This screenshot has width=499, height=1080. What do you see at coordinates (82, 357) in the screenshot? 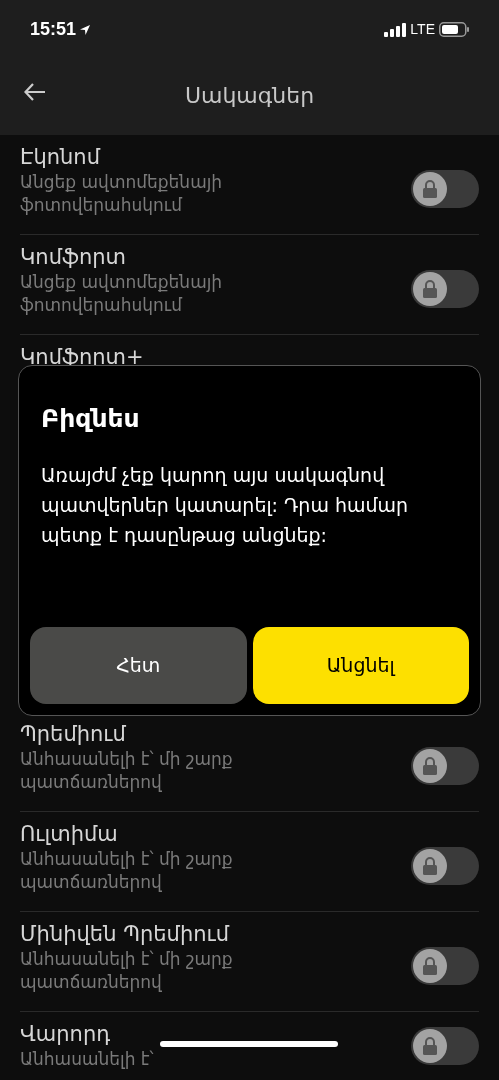
I see `plan-name: Կոմֆորտ+` at bounding box center [82, 357].